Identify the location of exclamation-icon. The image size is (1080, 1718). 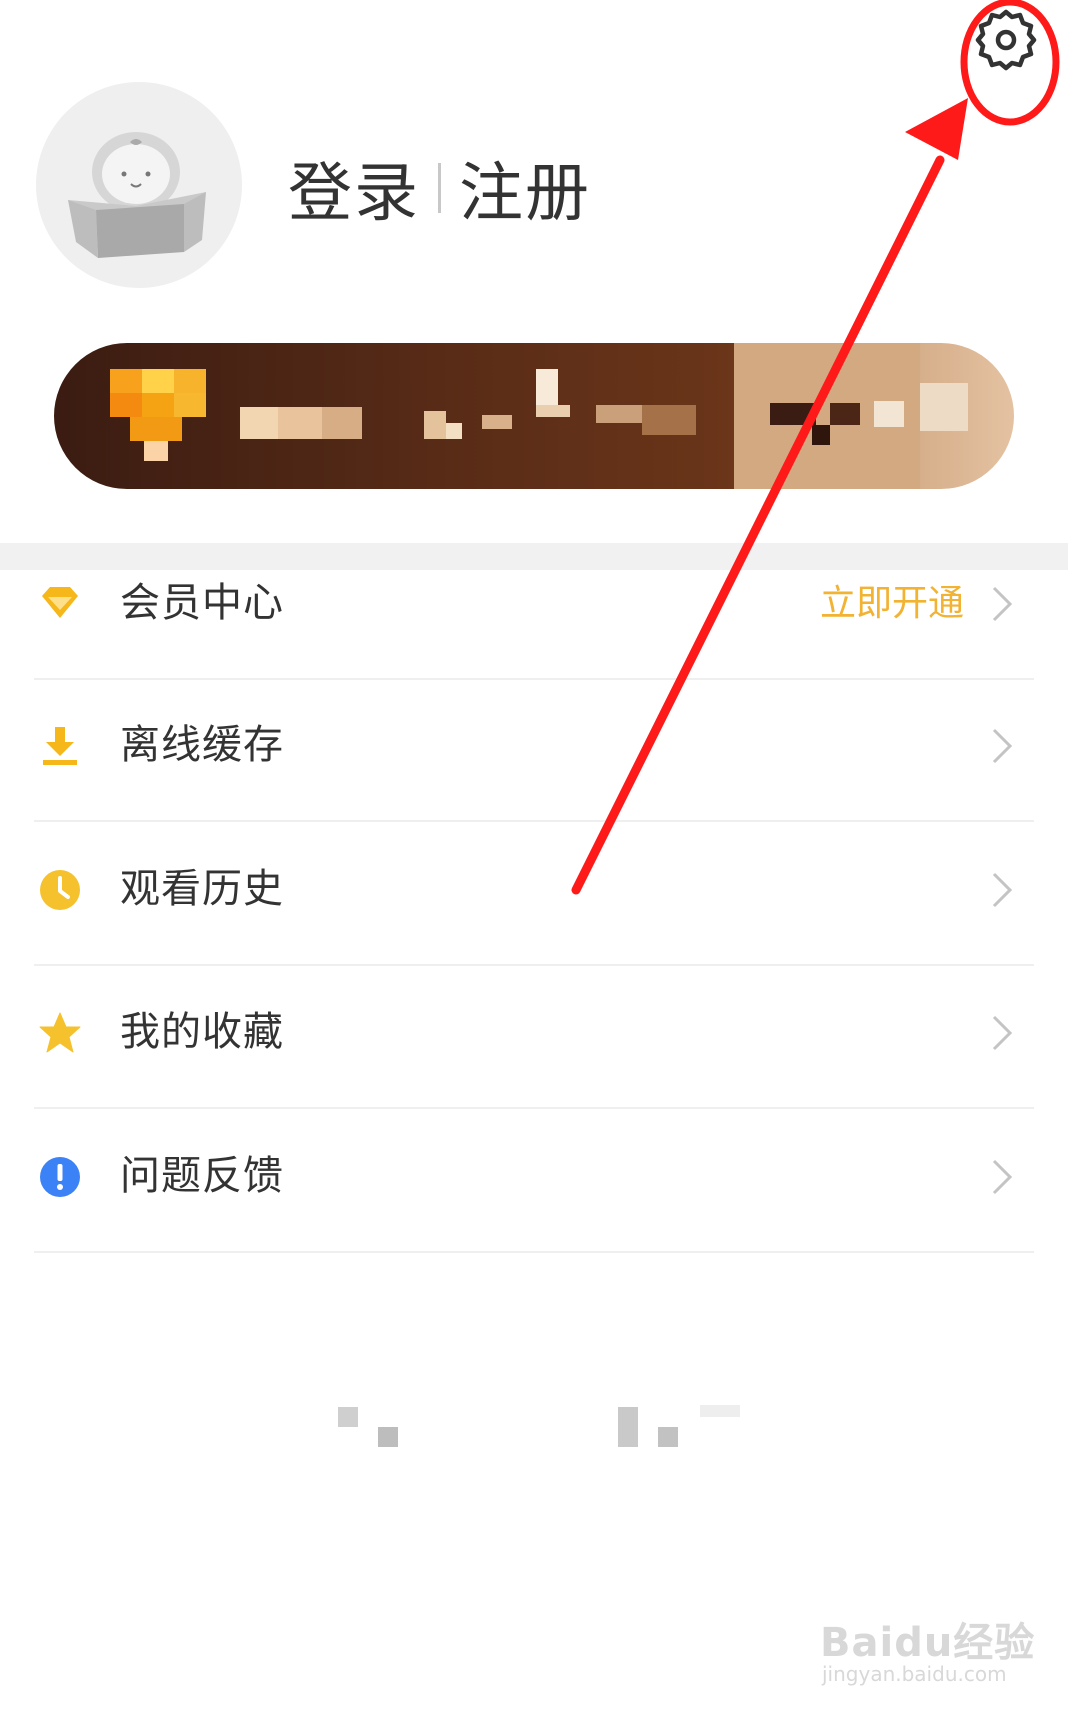
(60, 1177).